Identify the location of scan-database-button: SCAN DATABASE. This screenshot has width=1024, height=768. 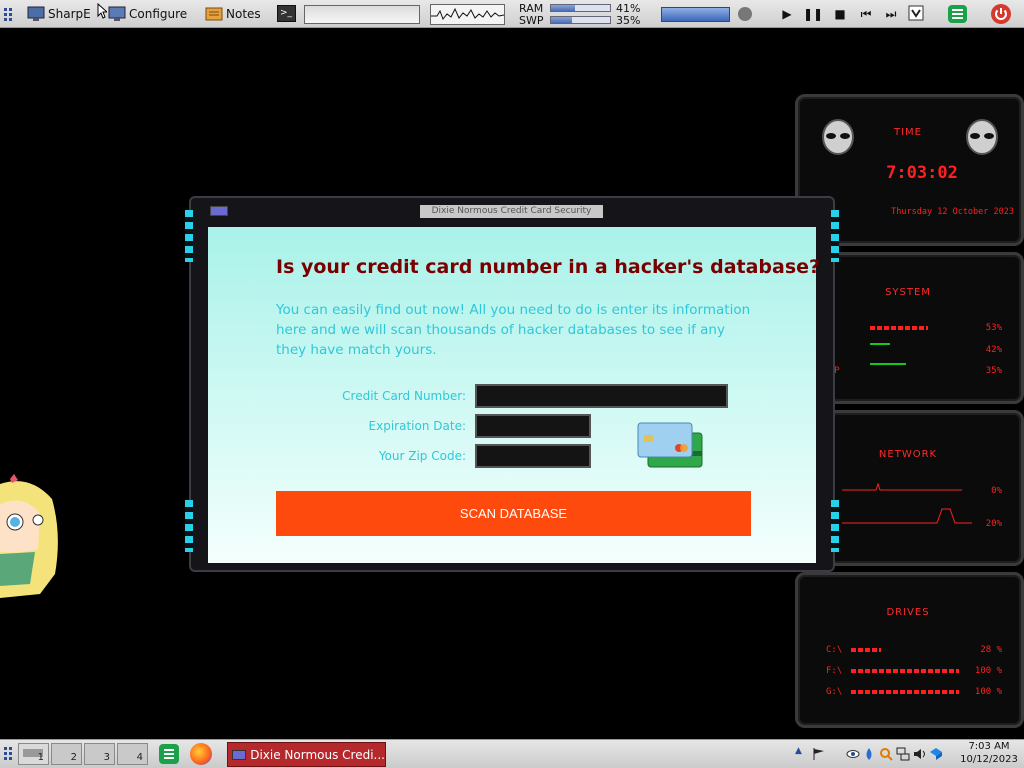
(513, 513).